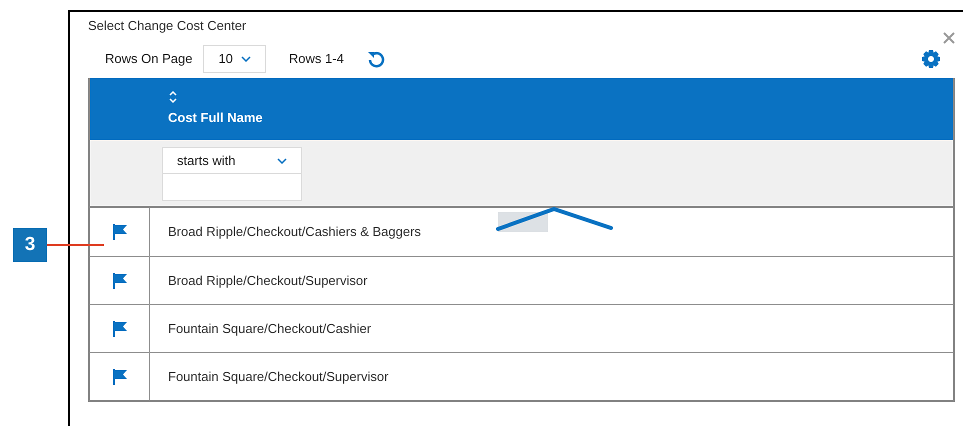 This screenshot has height=426, width=963. I want to click on dialog-title: Select Change Cost Center, so click(167, 26).